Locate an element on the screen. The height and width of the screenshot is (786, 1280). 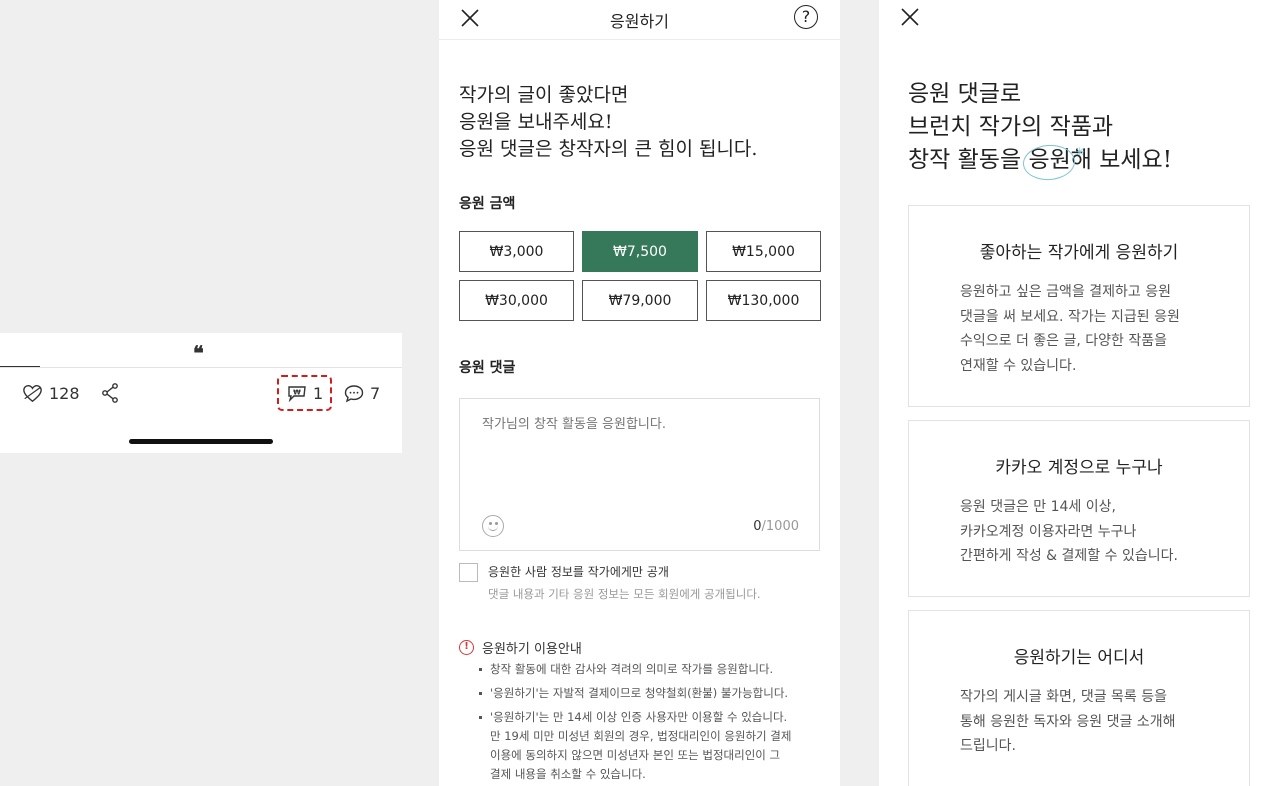
cheer-button: ₩ 1 is located at coordinates (305, 393).